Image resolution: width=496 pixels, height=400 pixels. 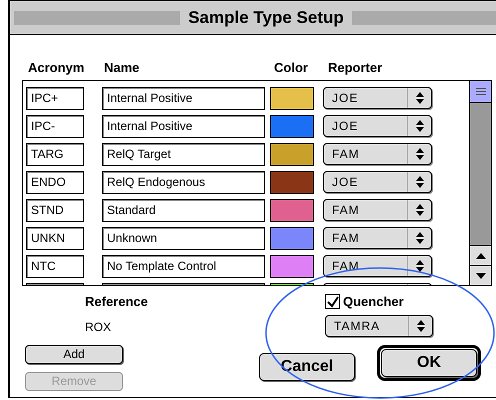 What do you see at coordinates (355, 67) in the screenshot?
I see `column-header: Reporter` at bounding box center [355, 67].